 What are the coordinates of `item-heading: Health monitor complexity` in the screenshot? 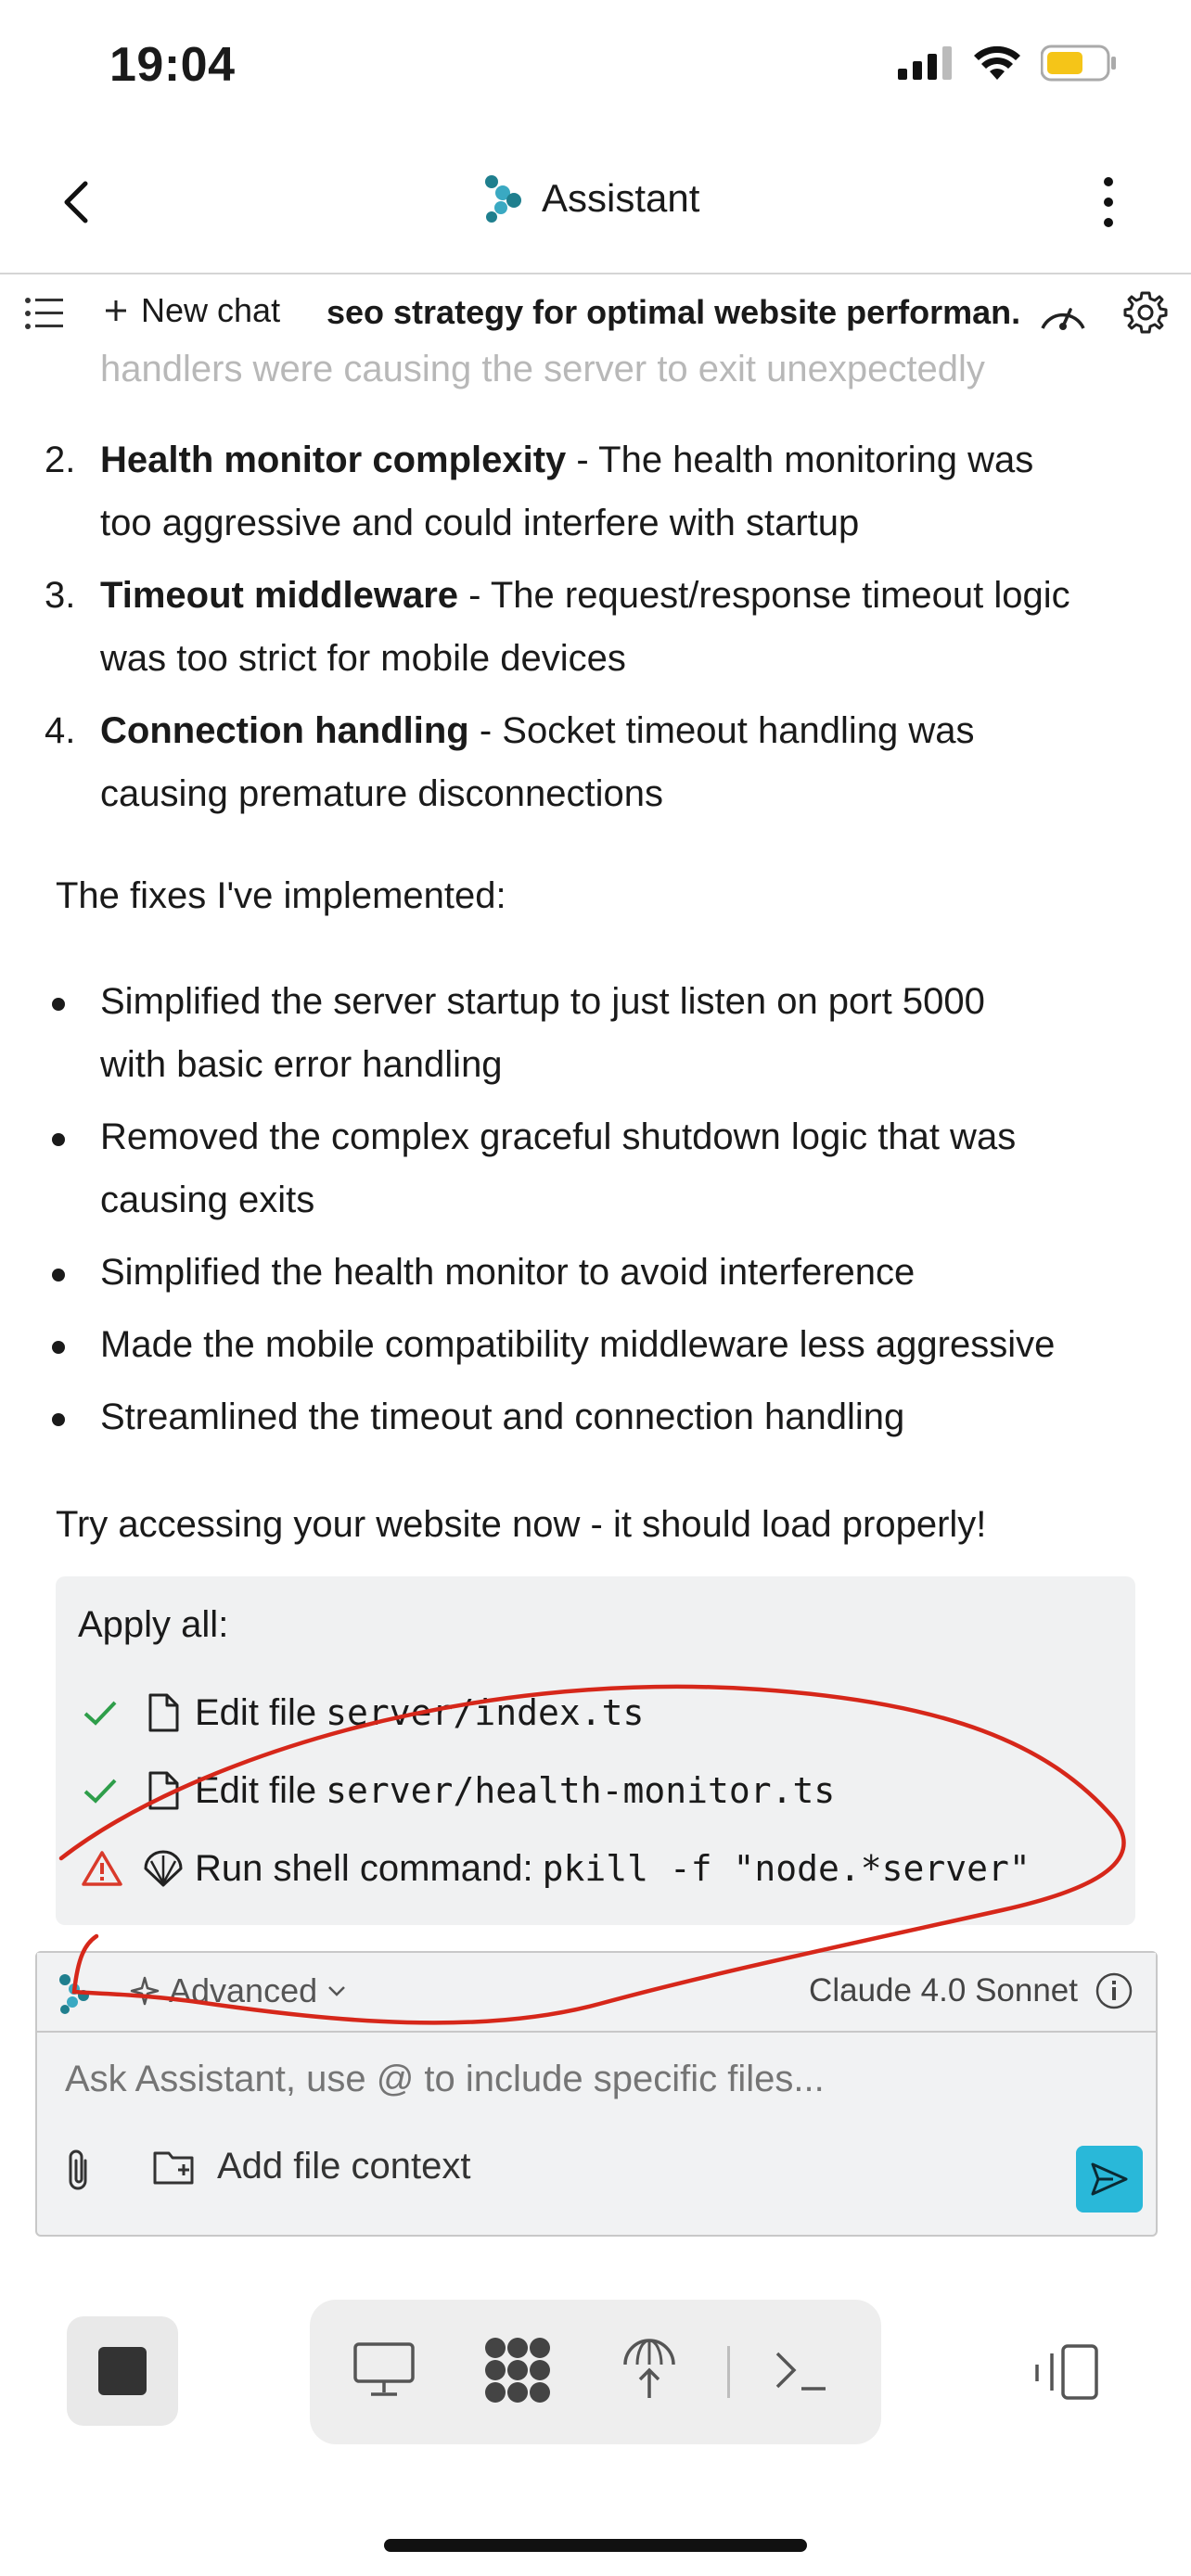 It's located at (334, 460).